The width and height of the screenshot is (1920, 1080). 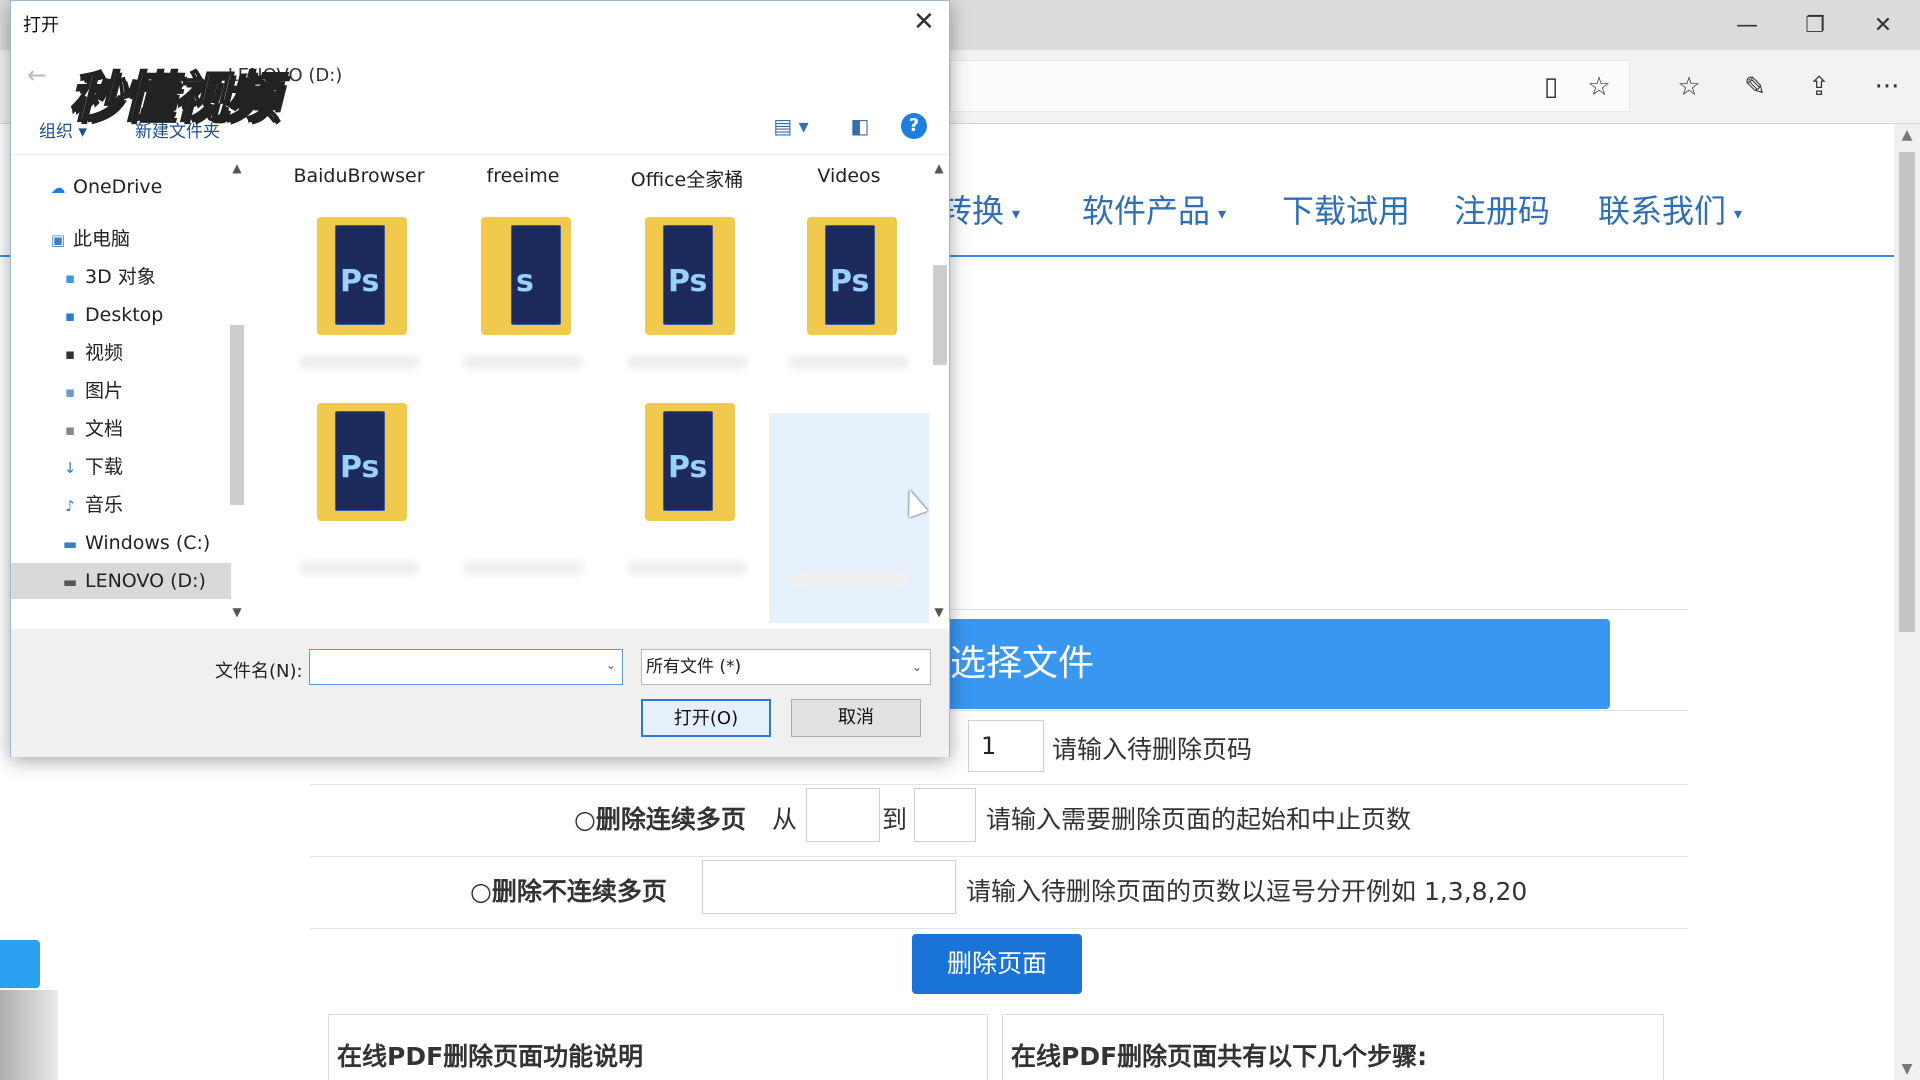 I want to click on help-icon: ?, so click(x=914, y=126).